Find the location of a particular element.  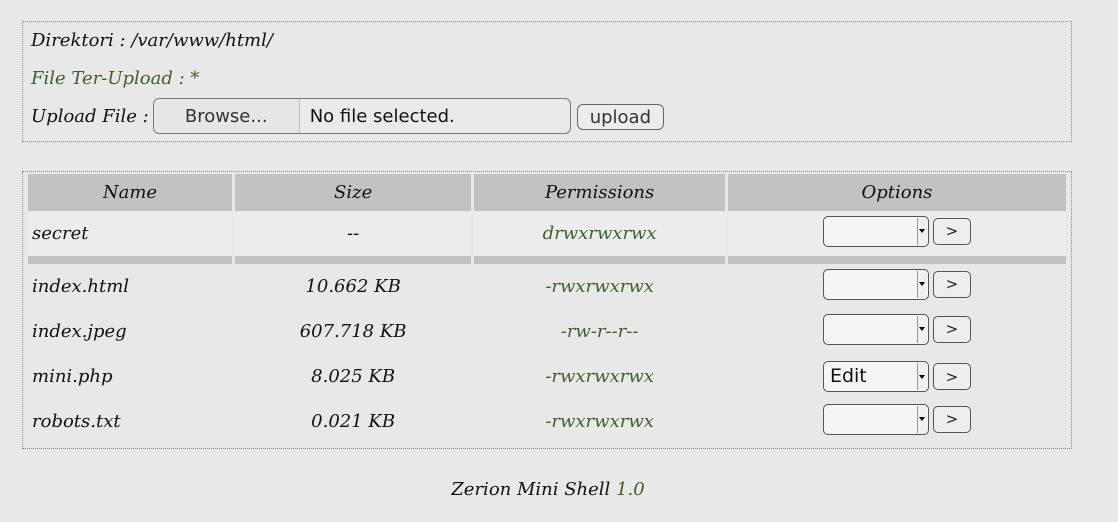

dir-permissions: drwxrwxrwx is located at coordinates (599, 233).